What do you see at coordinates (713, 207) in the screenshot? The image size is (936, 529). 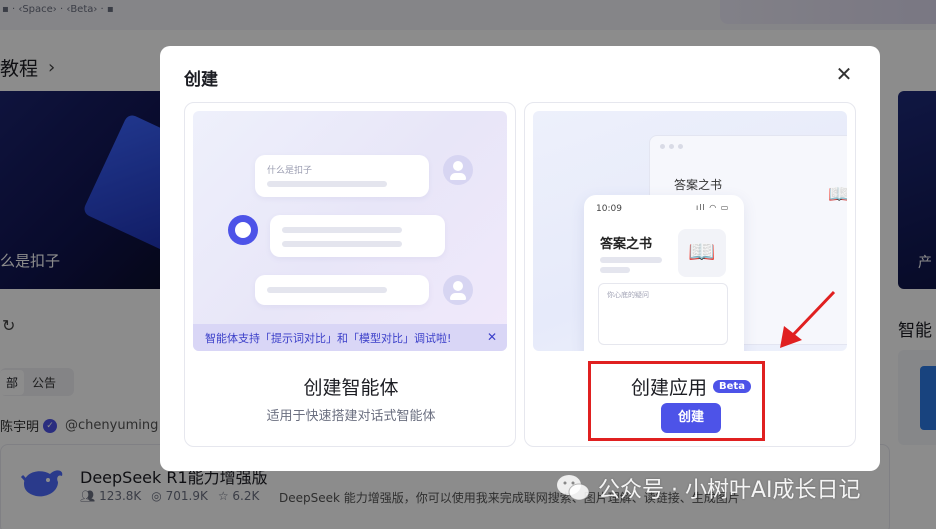 I see `phone-status-icons: ıll ◠ ▭` at bounding box center [713, 207].